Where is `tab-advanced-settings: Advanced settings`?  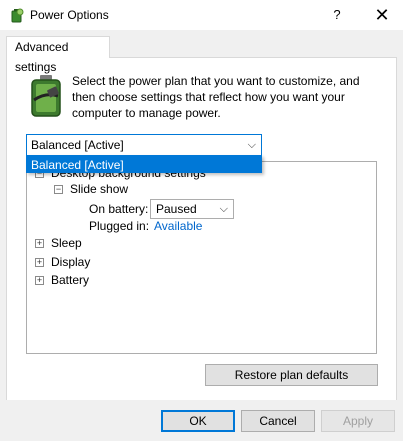 tab-advanced-settings: Advanced settings is located at coordinates (58, 55).